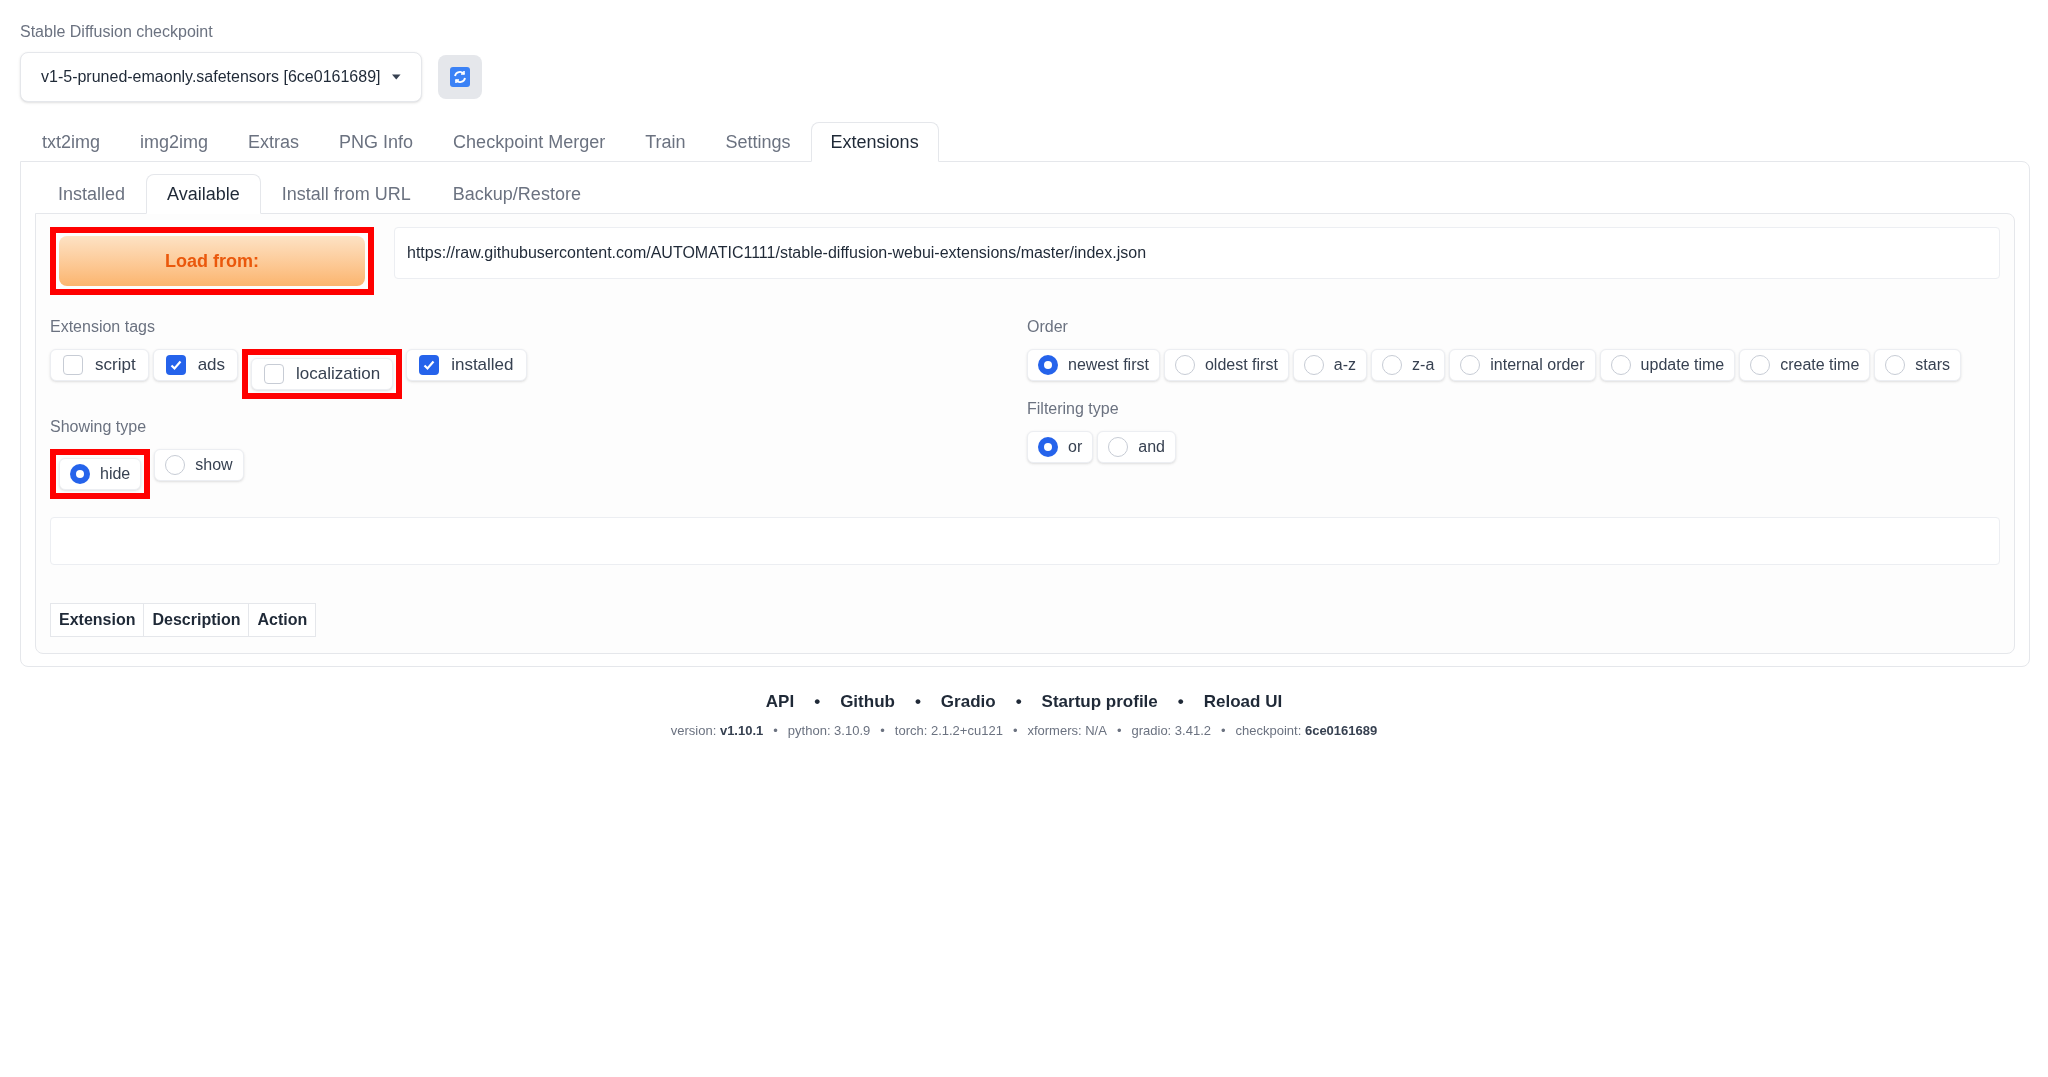  I want to click on group-label: Extension tags, so click(103, 327).